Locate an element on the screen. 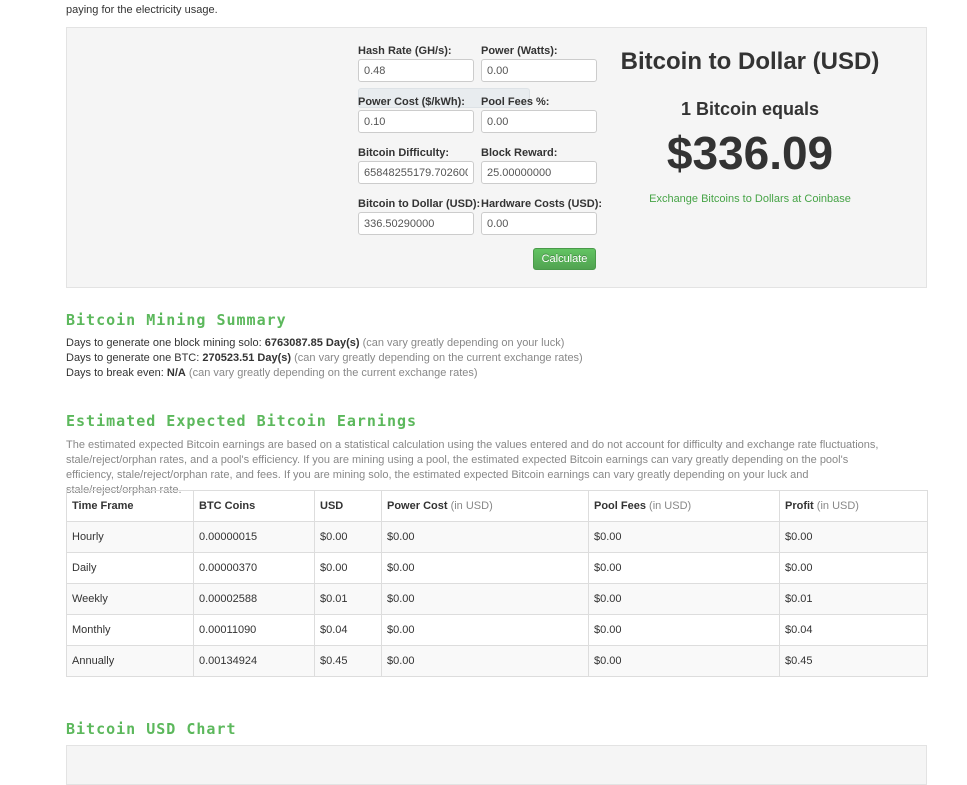 This screenshot has height=785, width=967. summary-break-even-value: N/A is located at coordinates (176, 373).